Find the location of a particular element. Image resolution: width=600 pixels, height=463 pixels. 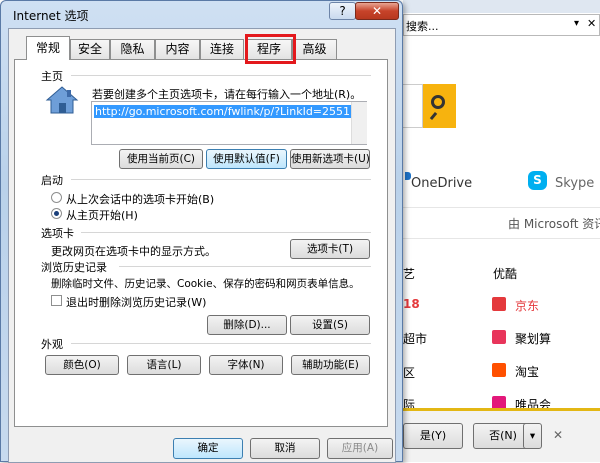

homepage-hint: 若要创建多个主页选项卡，请在每行输入一个地址(R)。 is located at coordinates (227, 94).